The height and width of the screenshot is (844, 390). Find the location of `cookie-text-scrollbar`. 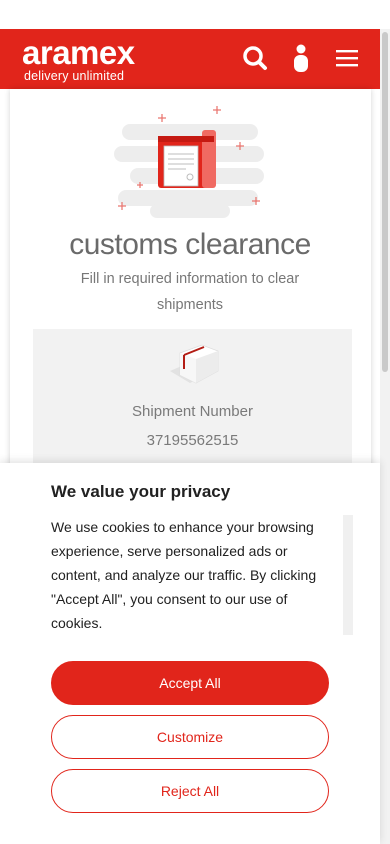

cookie-text-scrollbar is located at coordinates (348, 575).